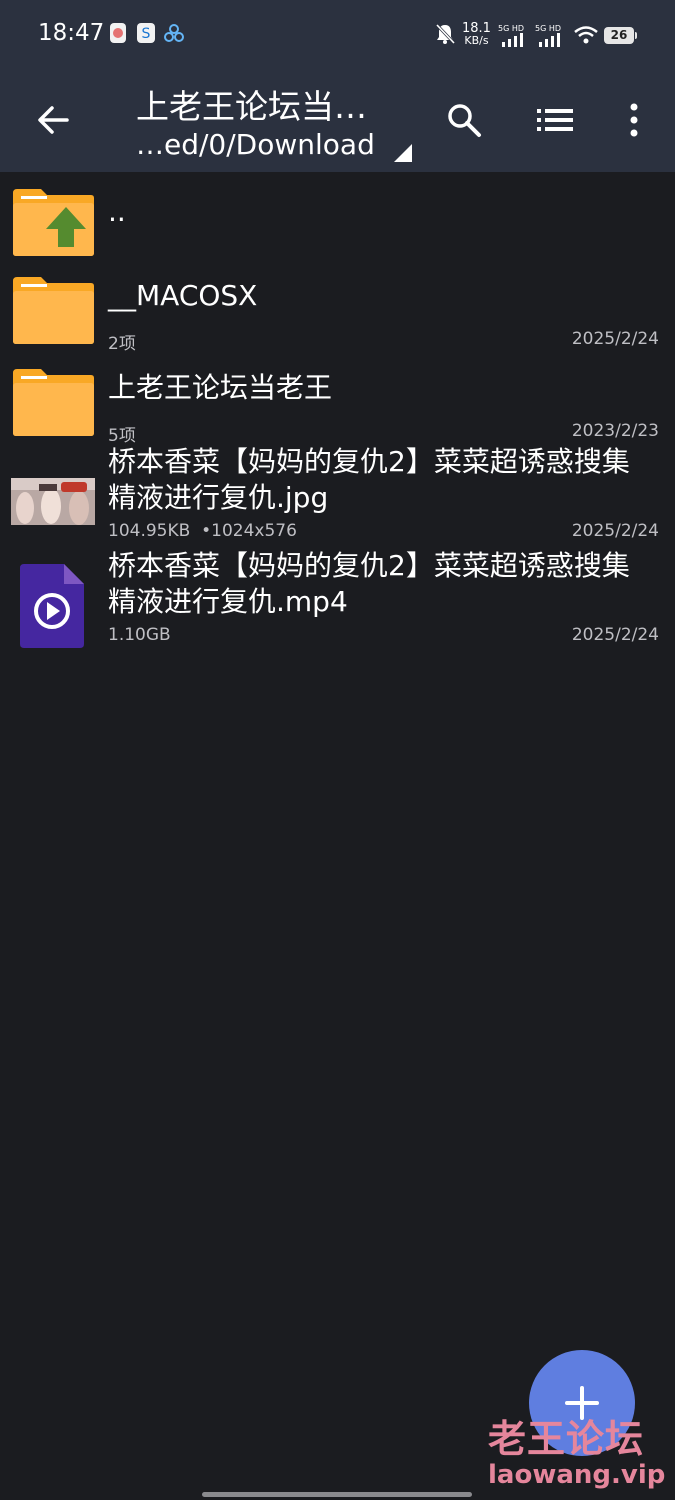  Describe the element at coordinates (337, 406) in the screenshot. I see `list-item-folder: 上老王论坛当老王 5项 2023/2/23` at that location.